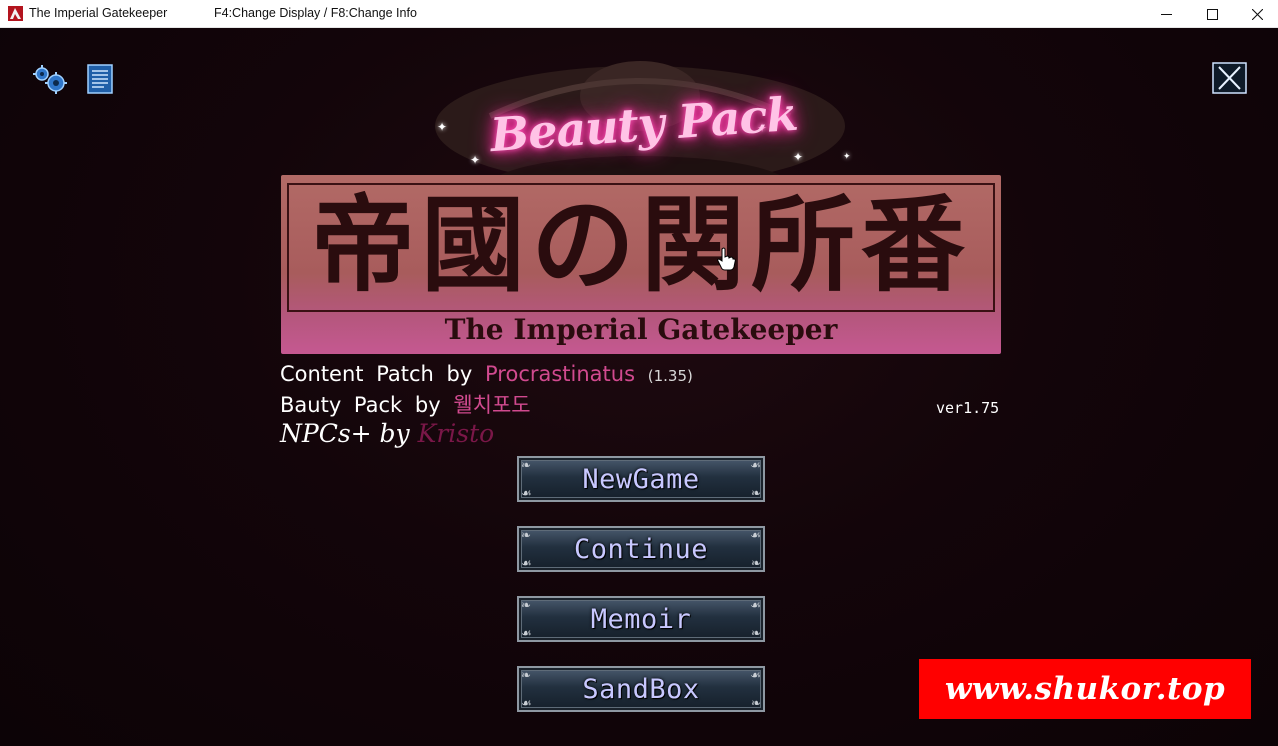 The width and height of the screenshot is (1278, 746). I want to click on close-x-icon, so click(1229, 78).